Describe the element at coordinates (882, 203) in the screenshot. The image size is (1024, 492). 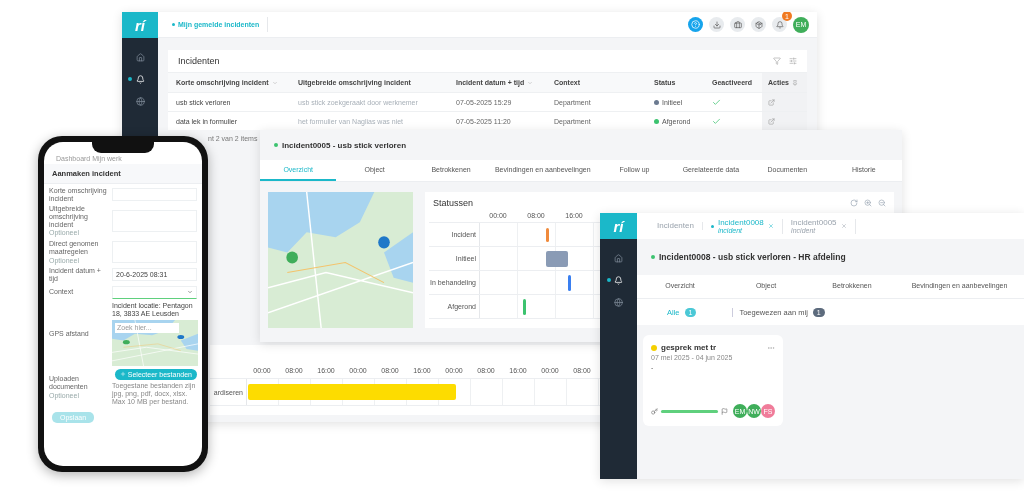
I see `zoom-out-icon` at that location.